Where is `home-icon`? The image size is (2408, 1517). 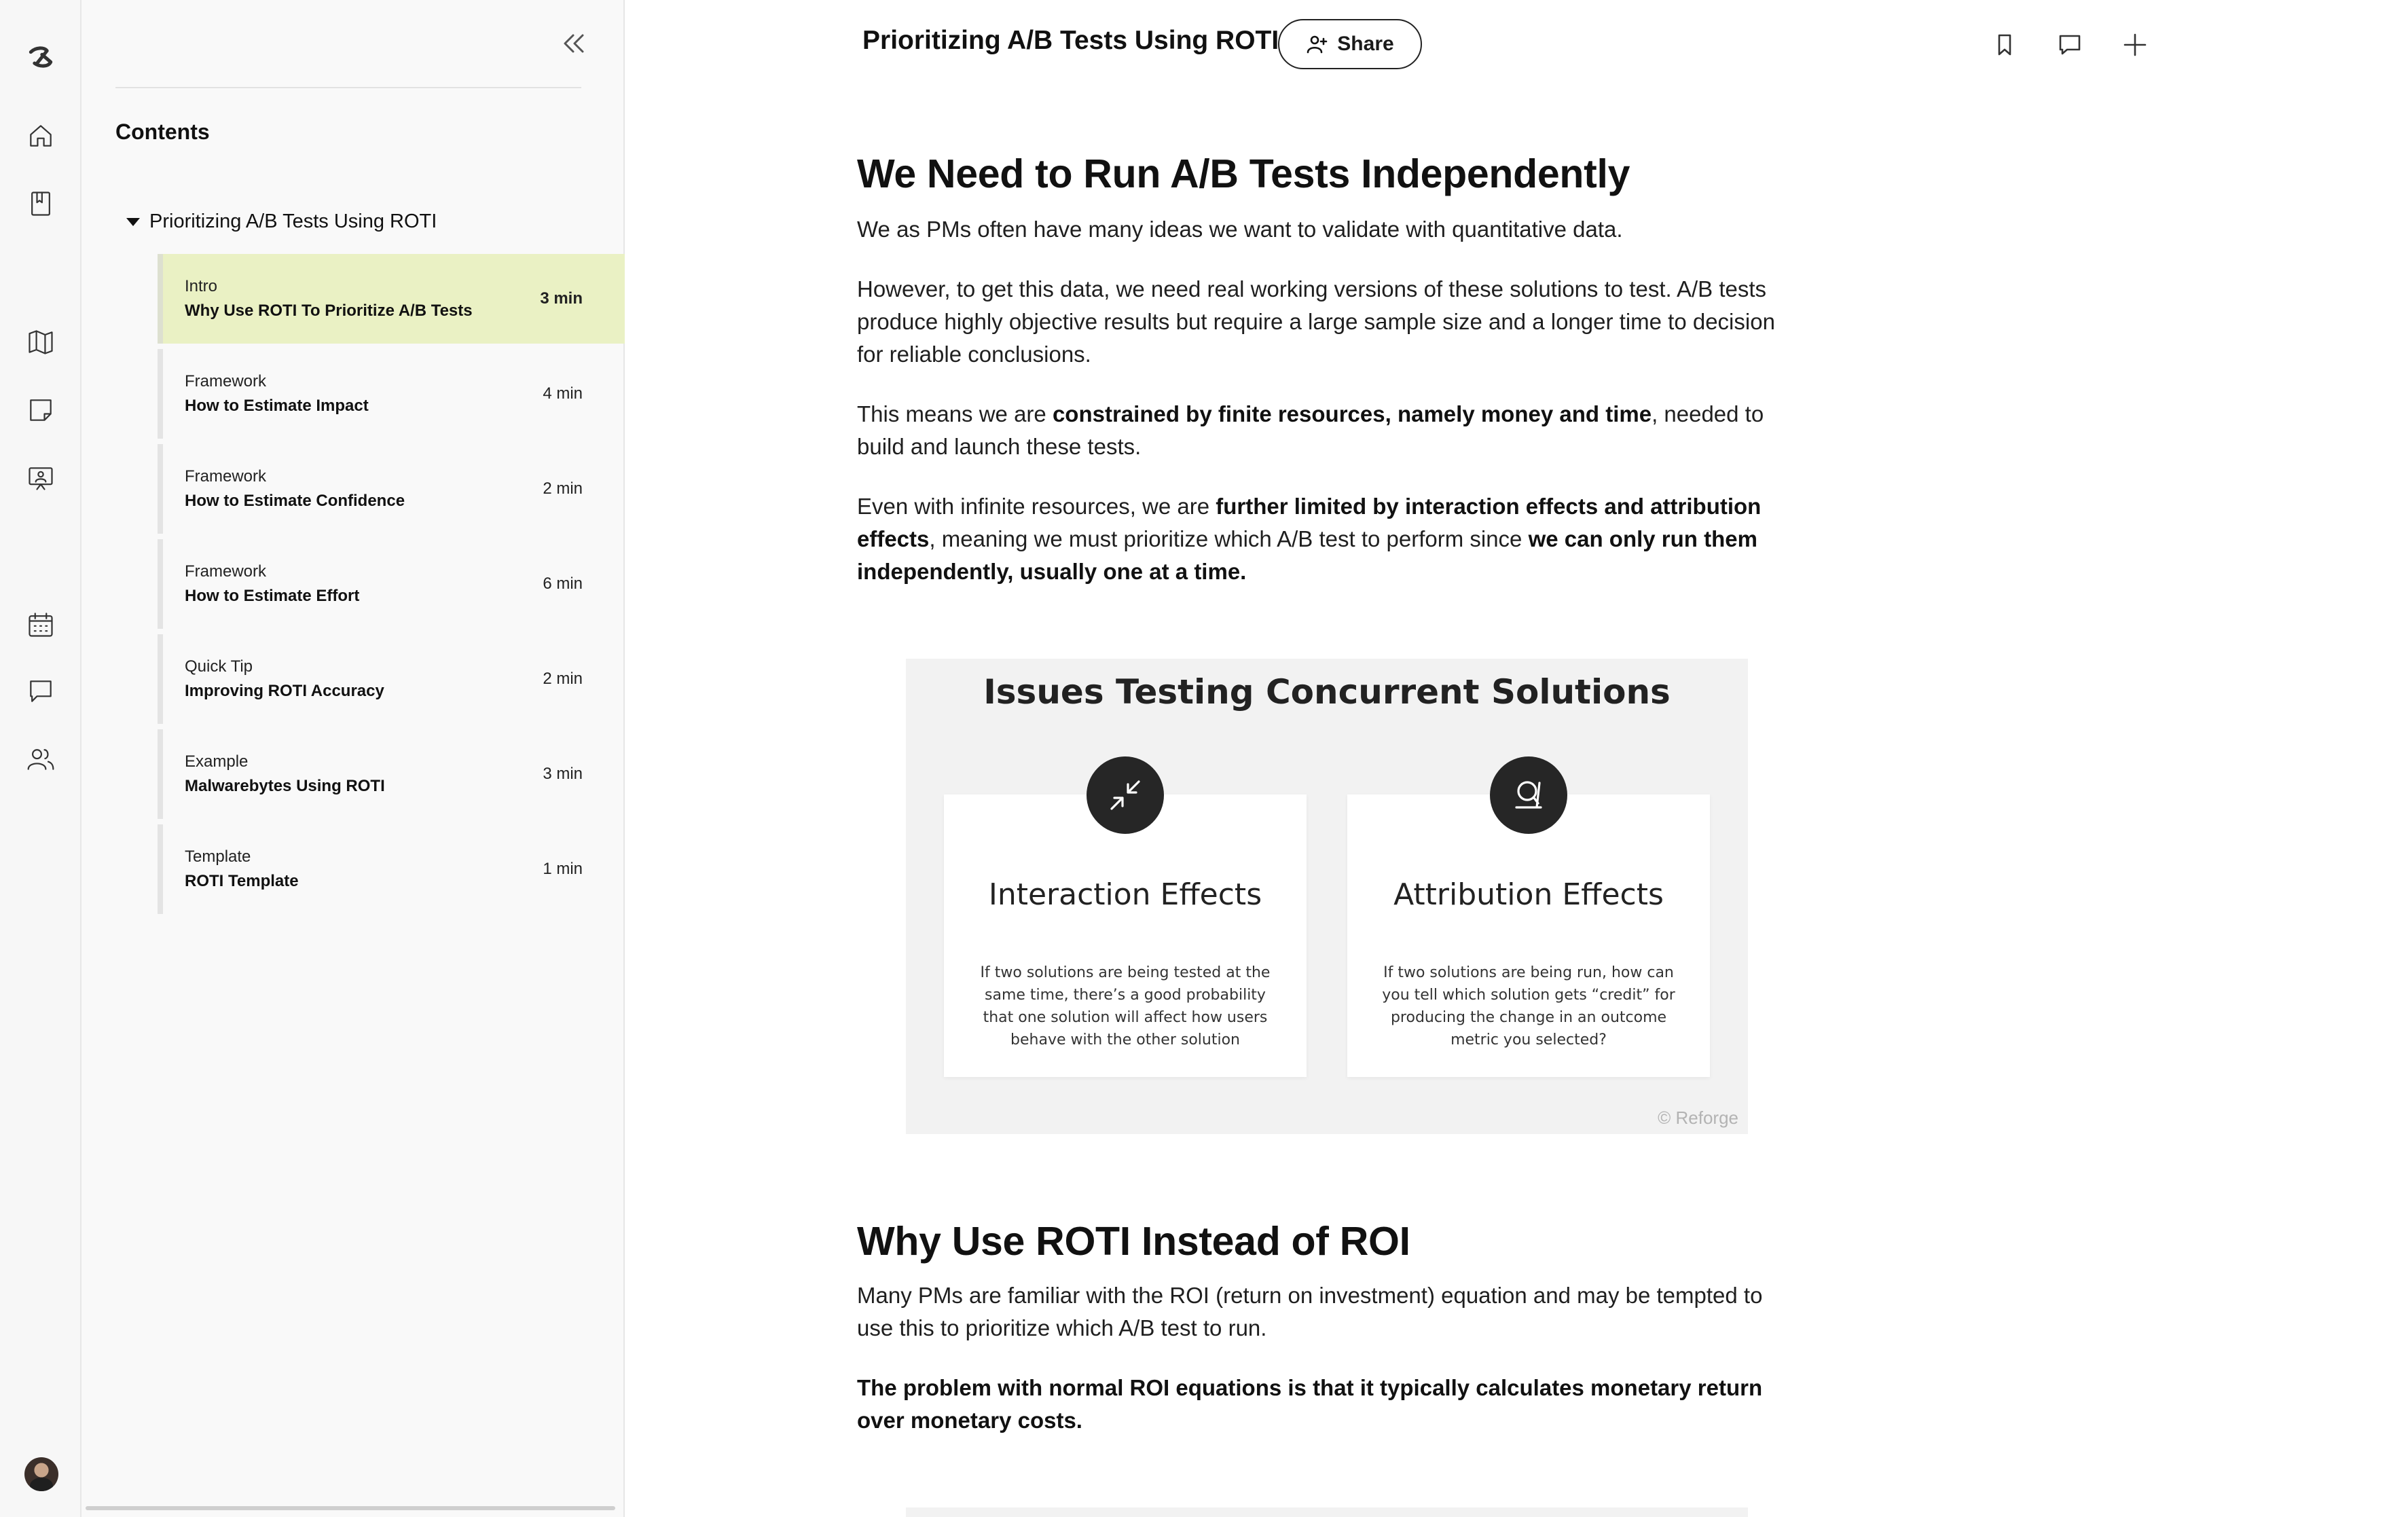 home-icon is located at coordinates (41, 135).